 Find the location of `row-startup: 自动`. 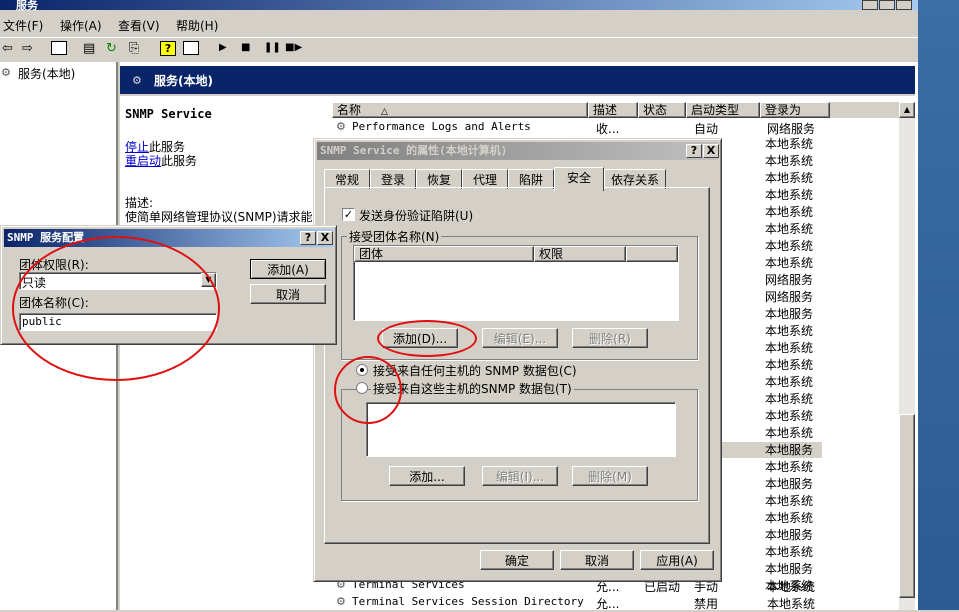

row-startup: 自动 is located at coordinates (706, 129).